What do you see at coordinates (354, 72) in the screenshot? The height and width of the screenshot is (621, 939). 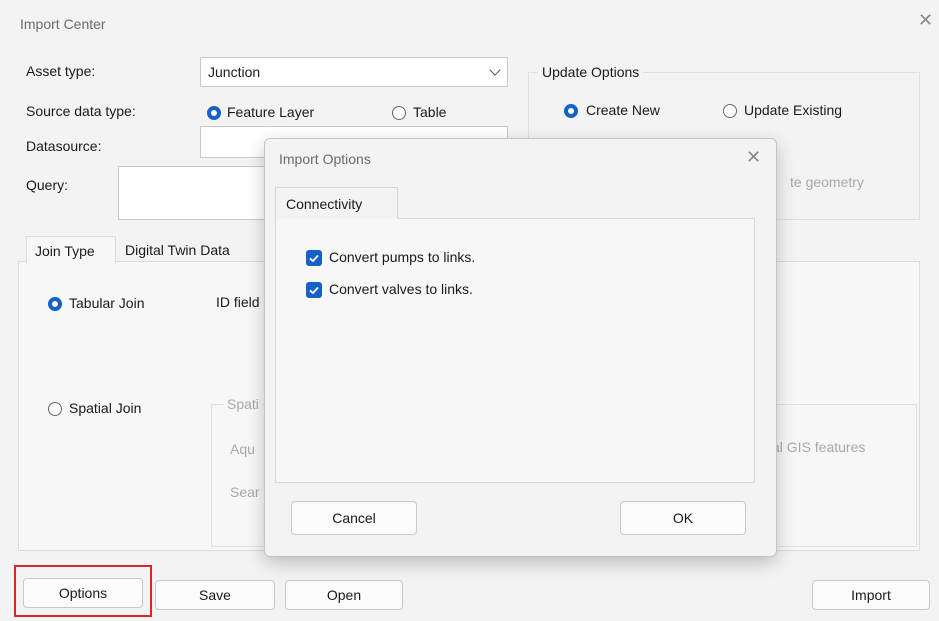 I see `asset-type-select: Junction` at bounding box center [354, 72].